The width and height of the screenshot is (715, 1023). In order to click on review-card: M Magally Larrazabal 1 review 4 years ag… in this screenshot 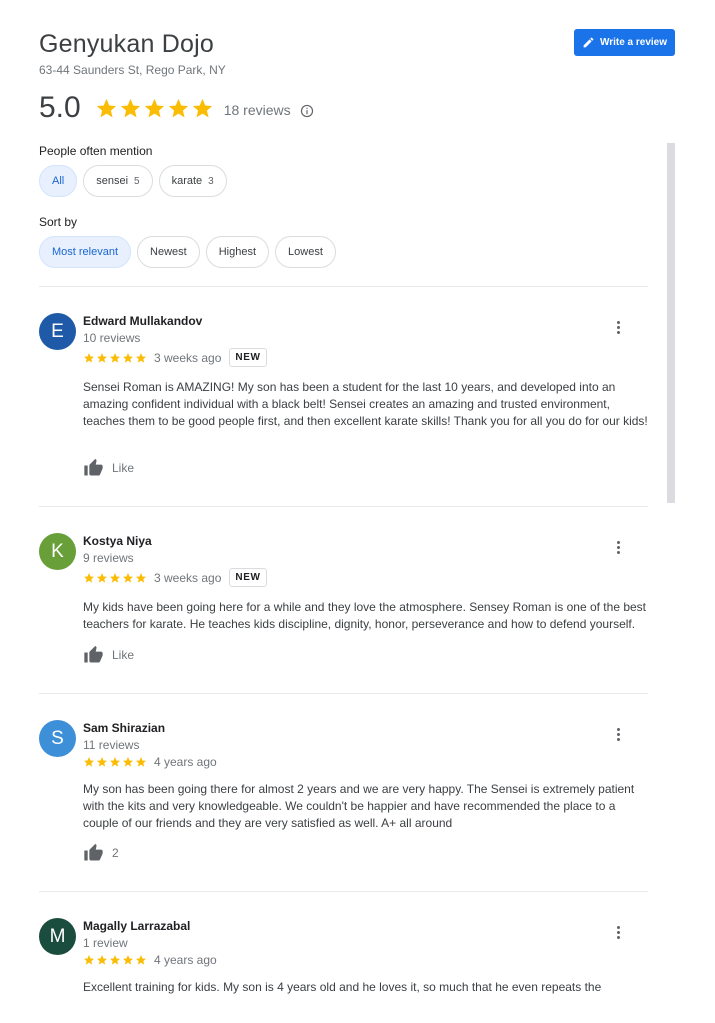, I will do `click(343, 968)`.